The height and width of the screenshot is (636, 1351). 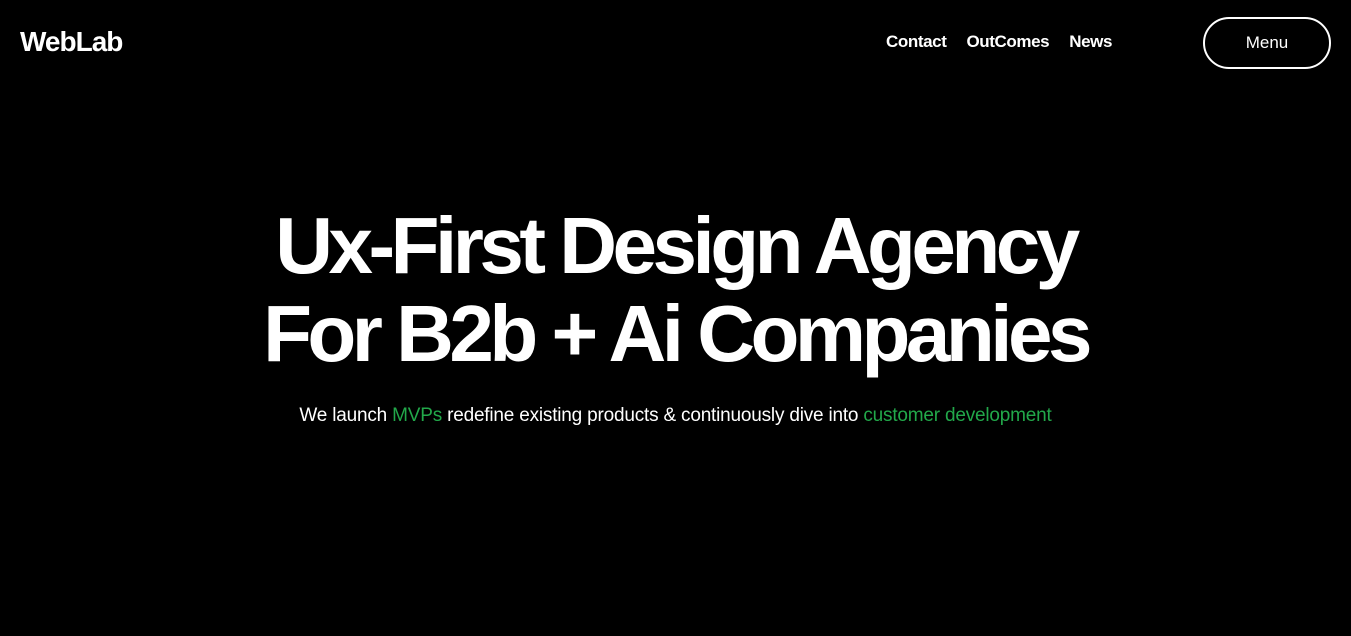 What do you see at coordinates (916, 42) in the screenshot?
I see `nav-link-contact: Contact` at bounding box center [916, 42].